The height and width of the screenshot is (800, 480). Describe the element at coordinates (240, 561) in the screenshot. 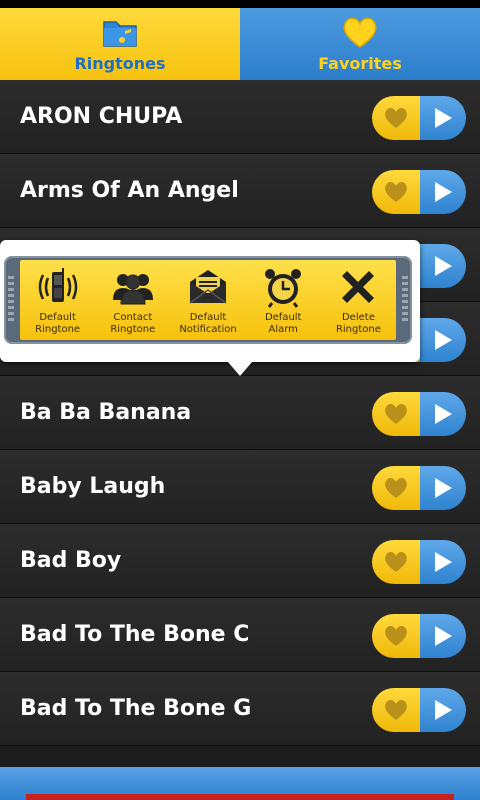

I see `ringtone-row: Bad Boy` at that location.